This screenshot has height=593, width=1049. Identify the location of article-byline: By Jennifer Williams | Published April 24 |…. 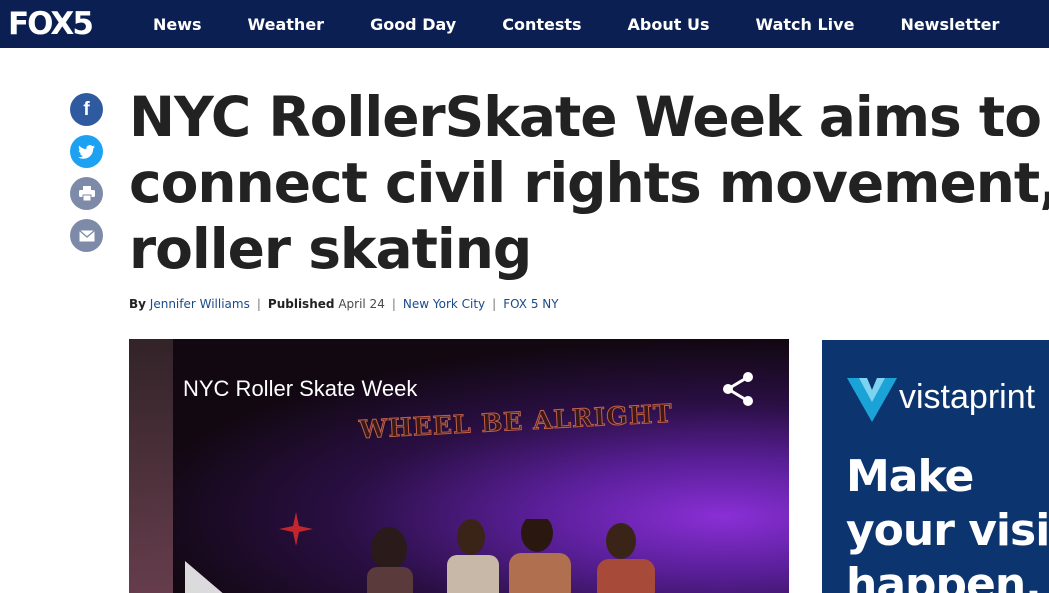
(344, 304).